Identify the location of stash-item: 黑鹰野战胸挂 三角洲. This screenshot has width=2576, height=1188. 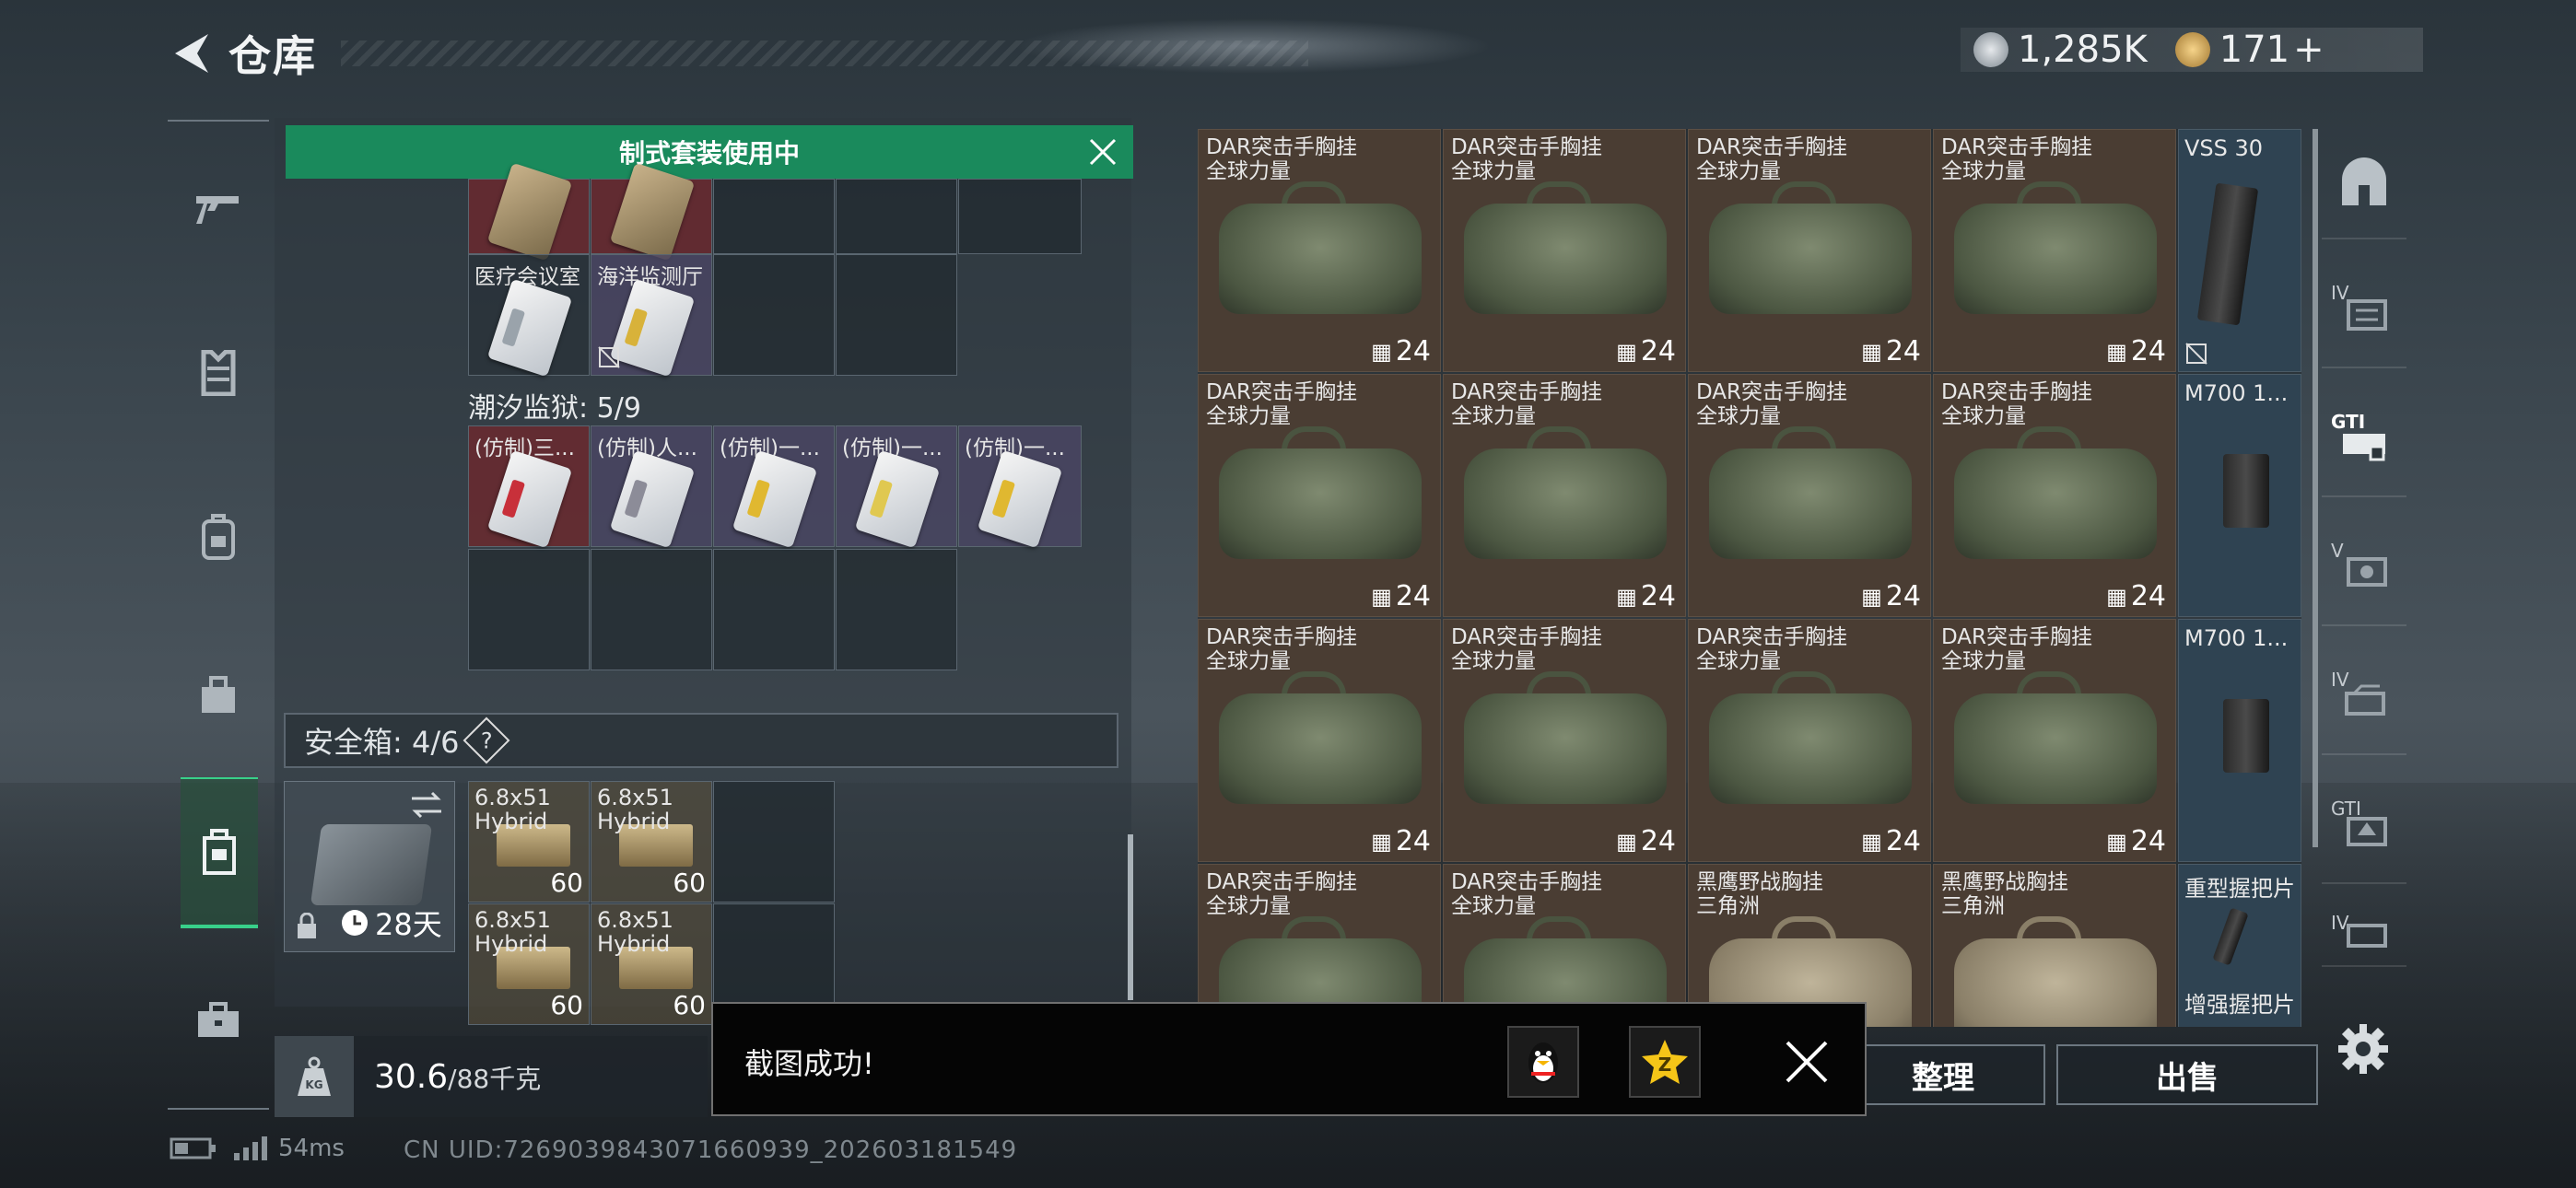
(2054, 945).